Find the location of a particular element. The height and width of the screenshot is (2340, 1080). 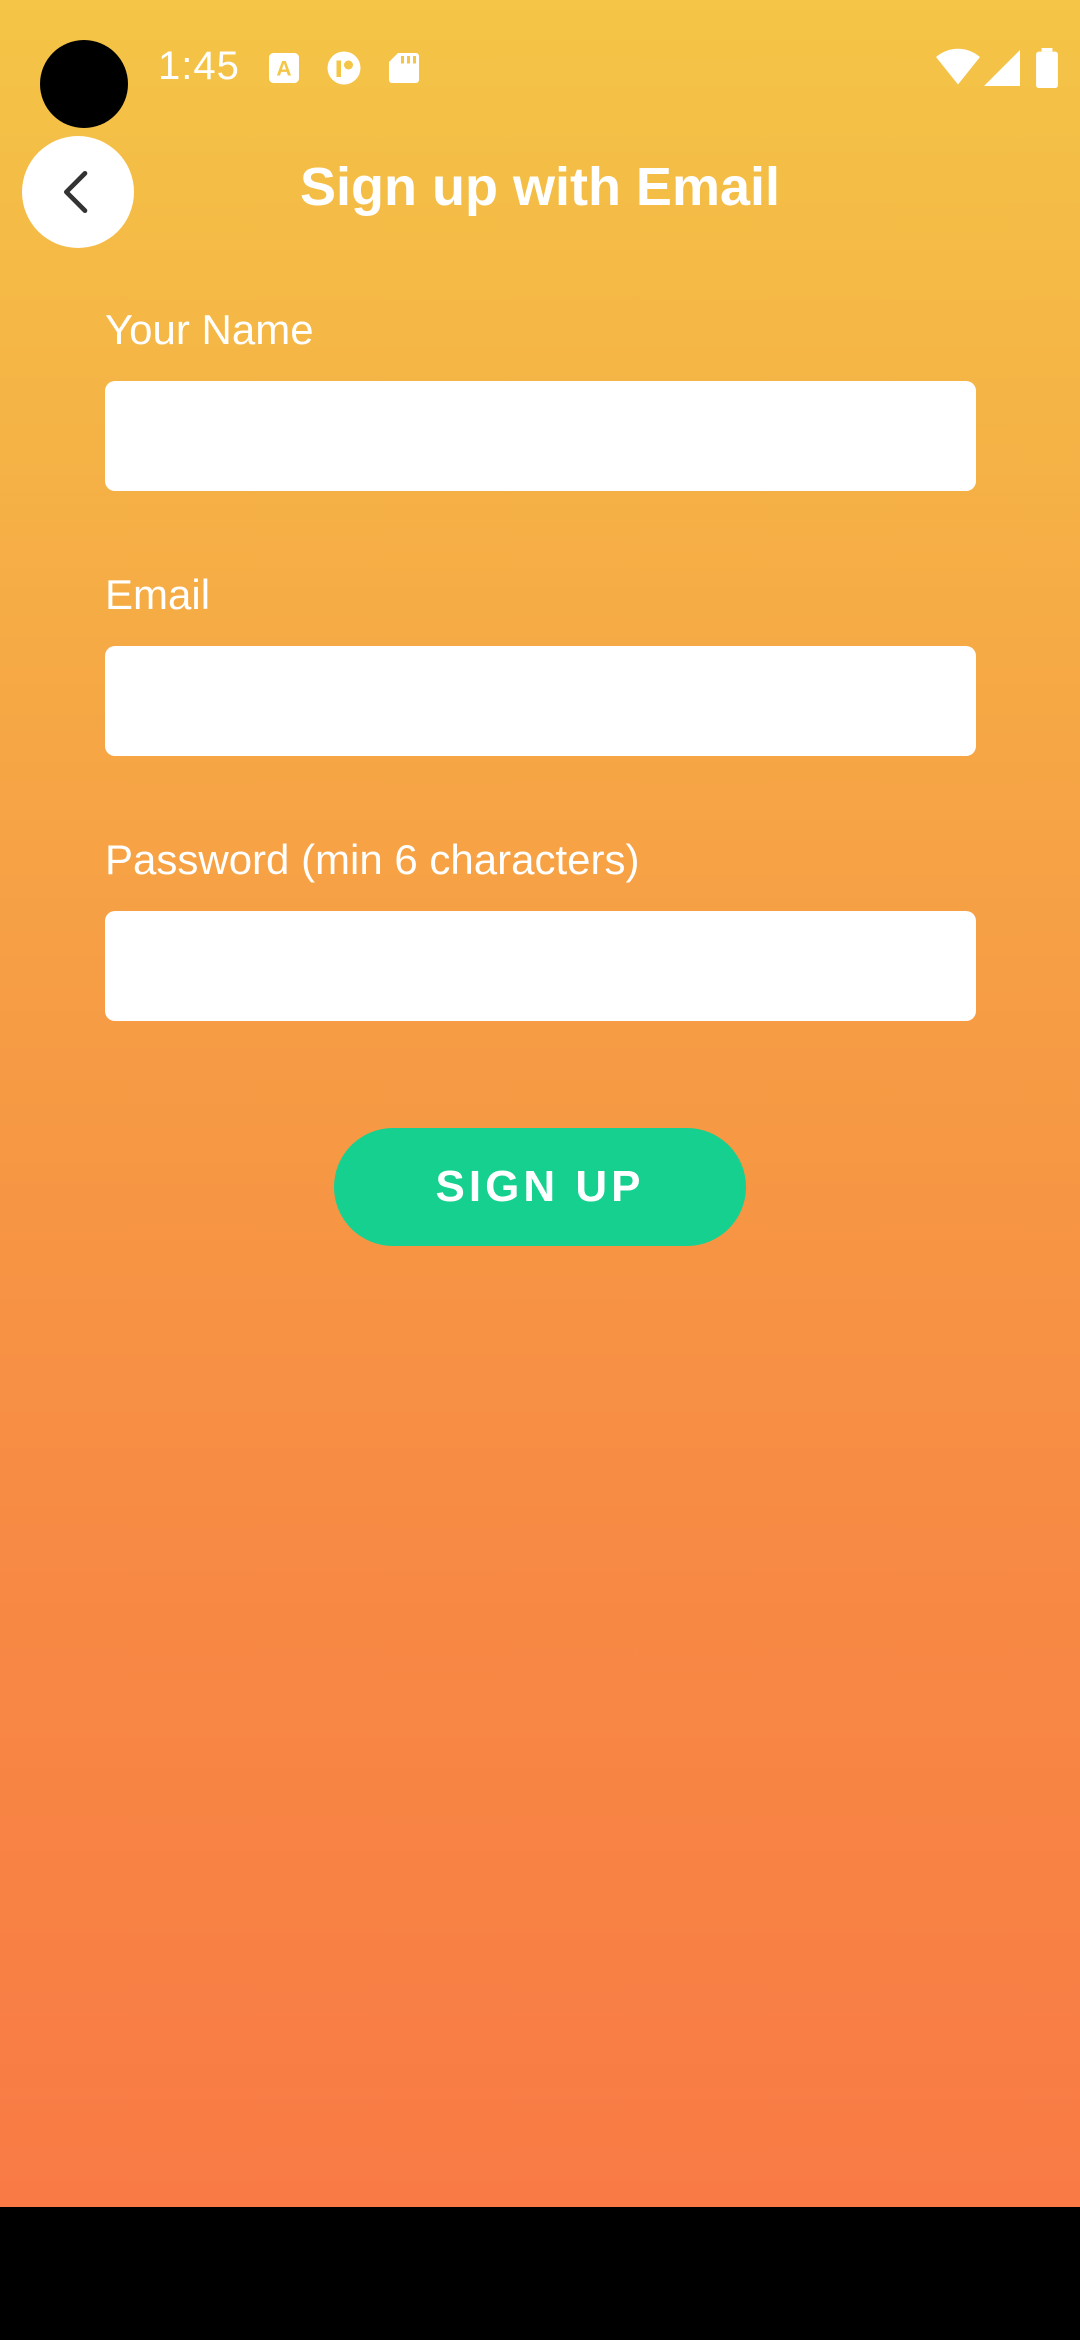

email-input is located at coordinates (540, 701).